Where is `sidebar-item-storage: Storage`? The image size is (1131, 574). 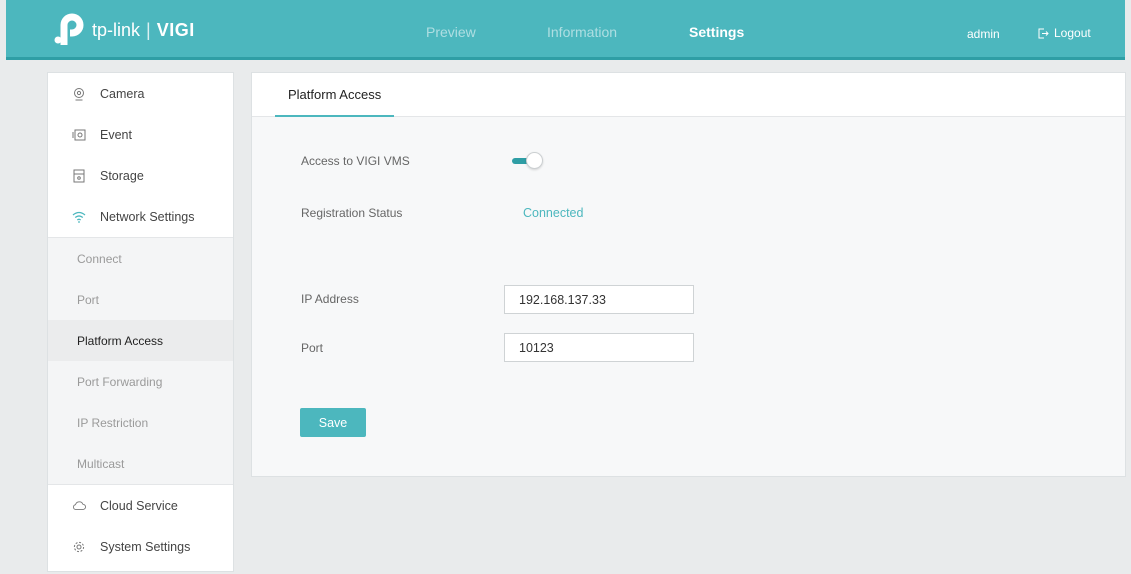 sidebar-item-storage: Storage is located at coordinates (140, 175).